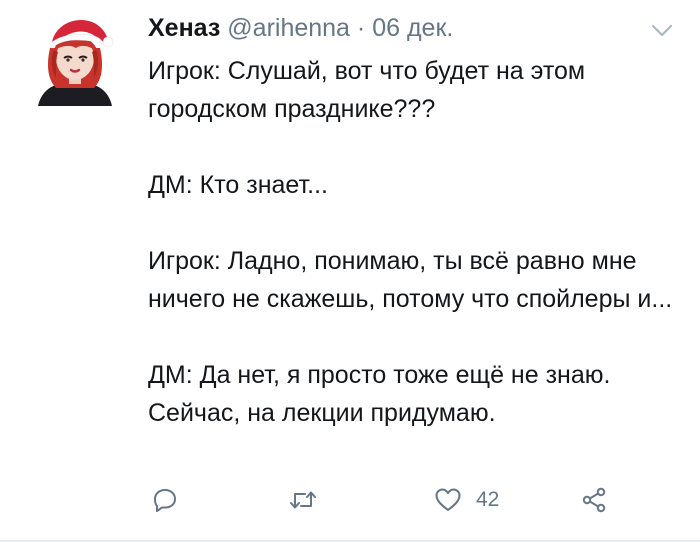  I want to click on share-icon, so click(594, 500).